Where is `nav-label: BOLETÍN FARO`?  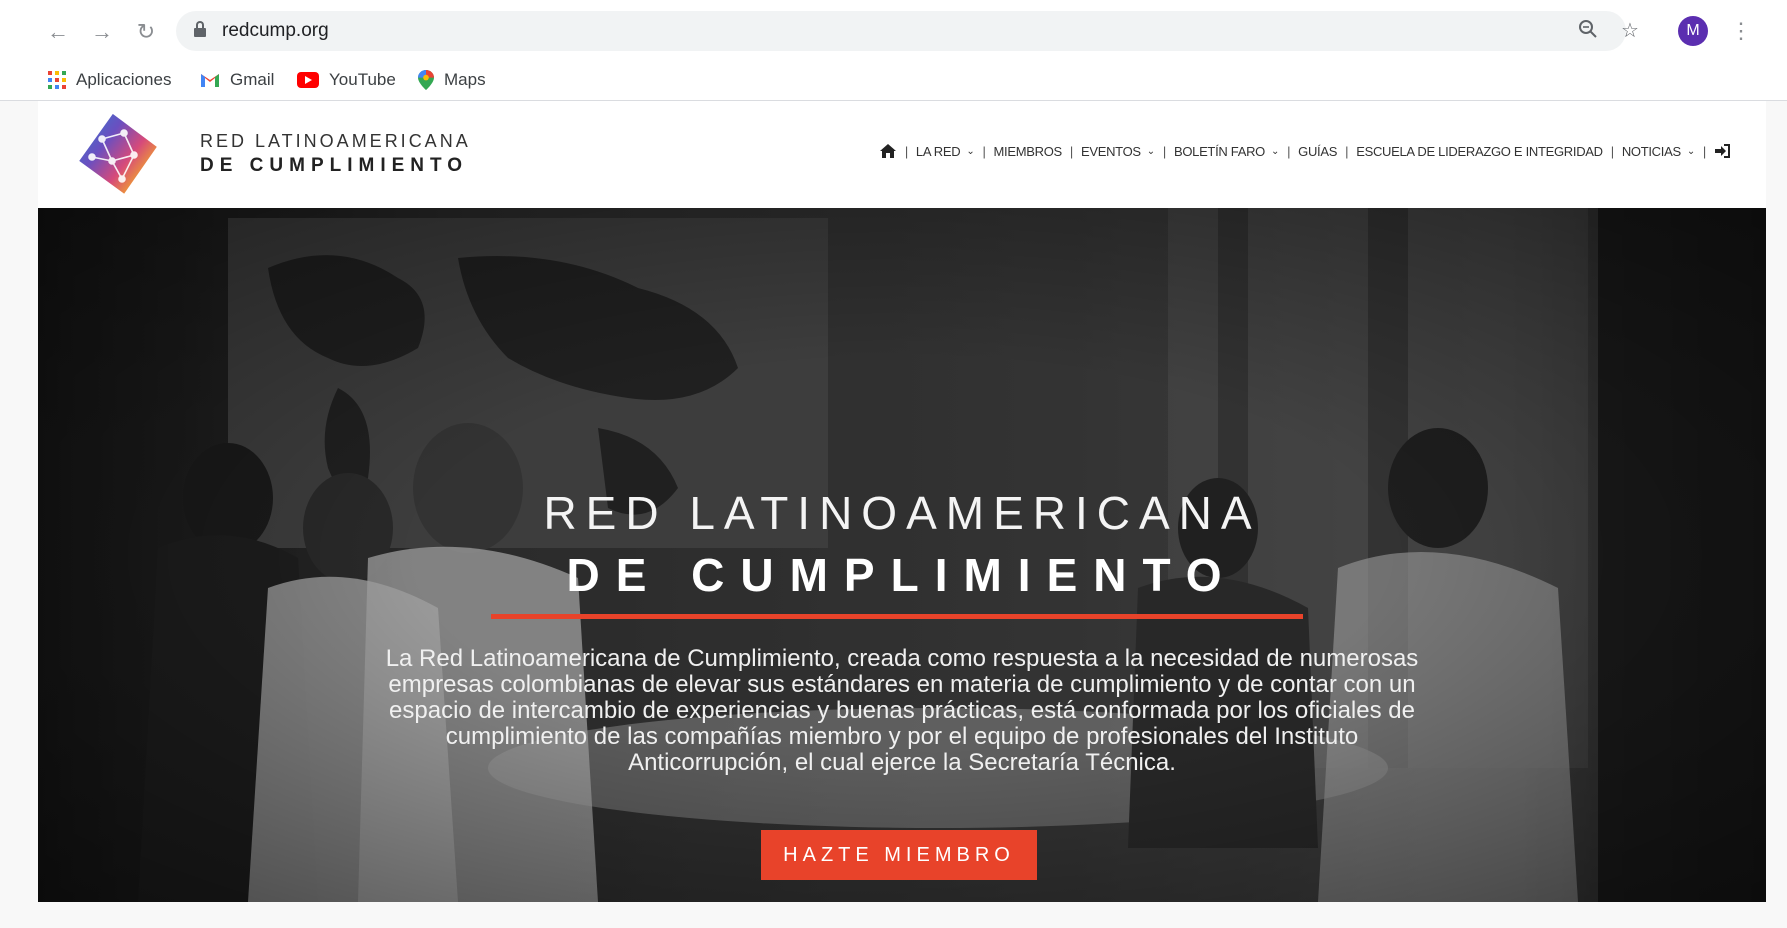 nav-label: BOLETÍN FARO is located at coordinates (1219, 151).